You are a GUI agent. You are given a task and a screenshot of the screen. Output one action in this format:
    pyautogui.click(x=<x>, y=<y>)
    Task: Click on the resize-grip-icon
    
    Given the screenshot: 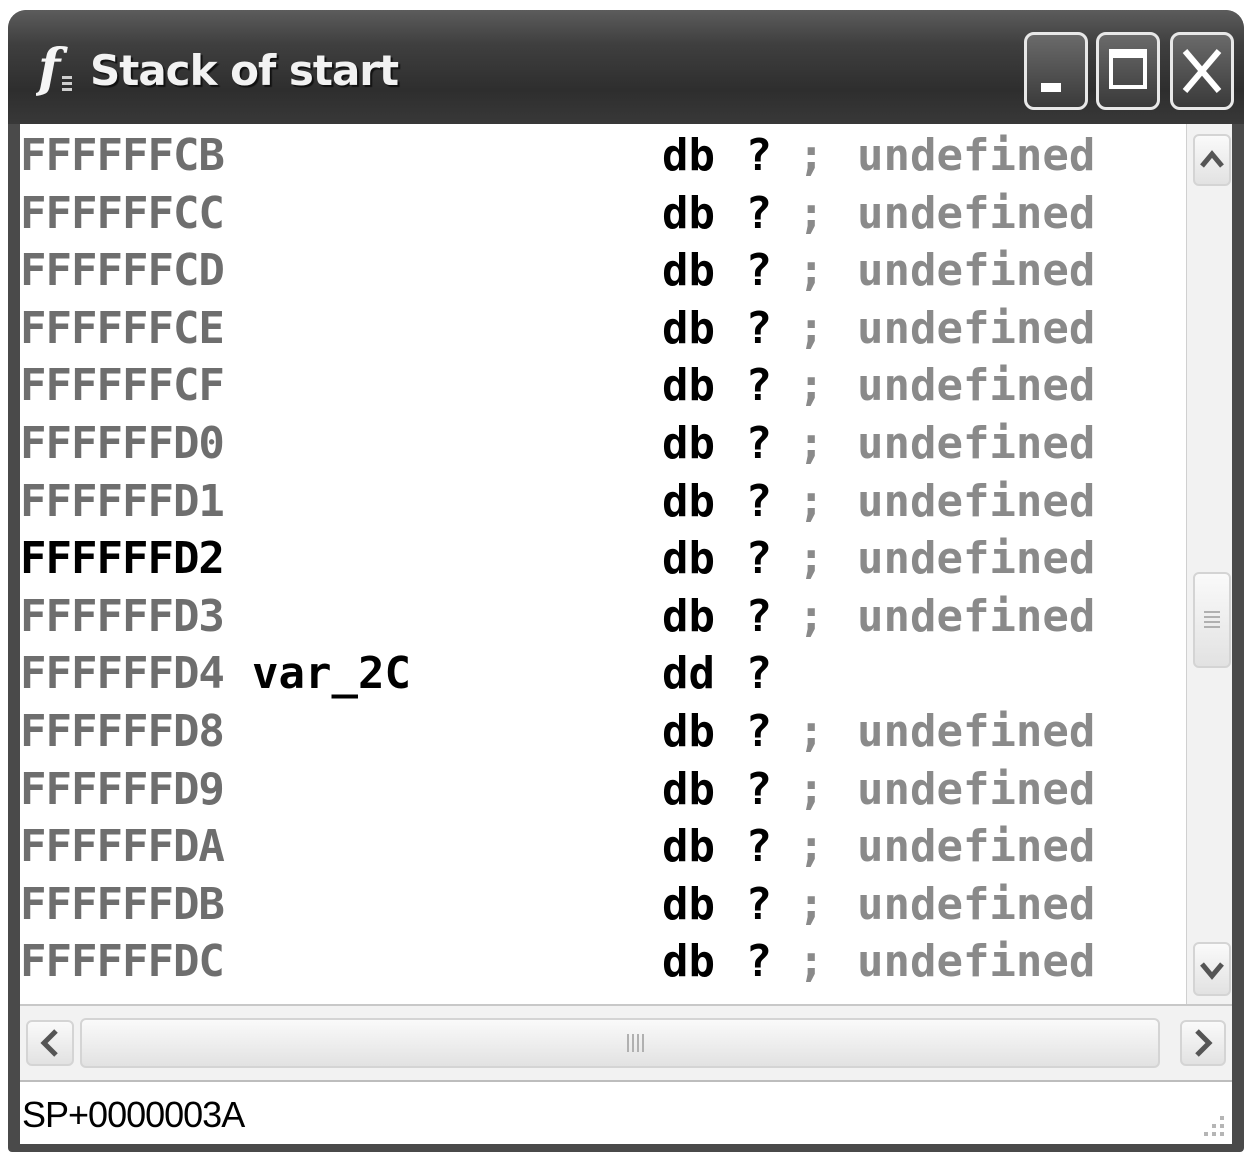 What is the action you would take?
    pyautogui.click(x=1213, y=1125)
    